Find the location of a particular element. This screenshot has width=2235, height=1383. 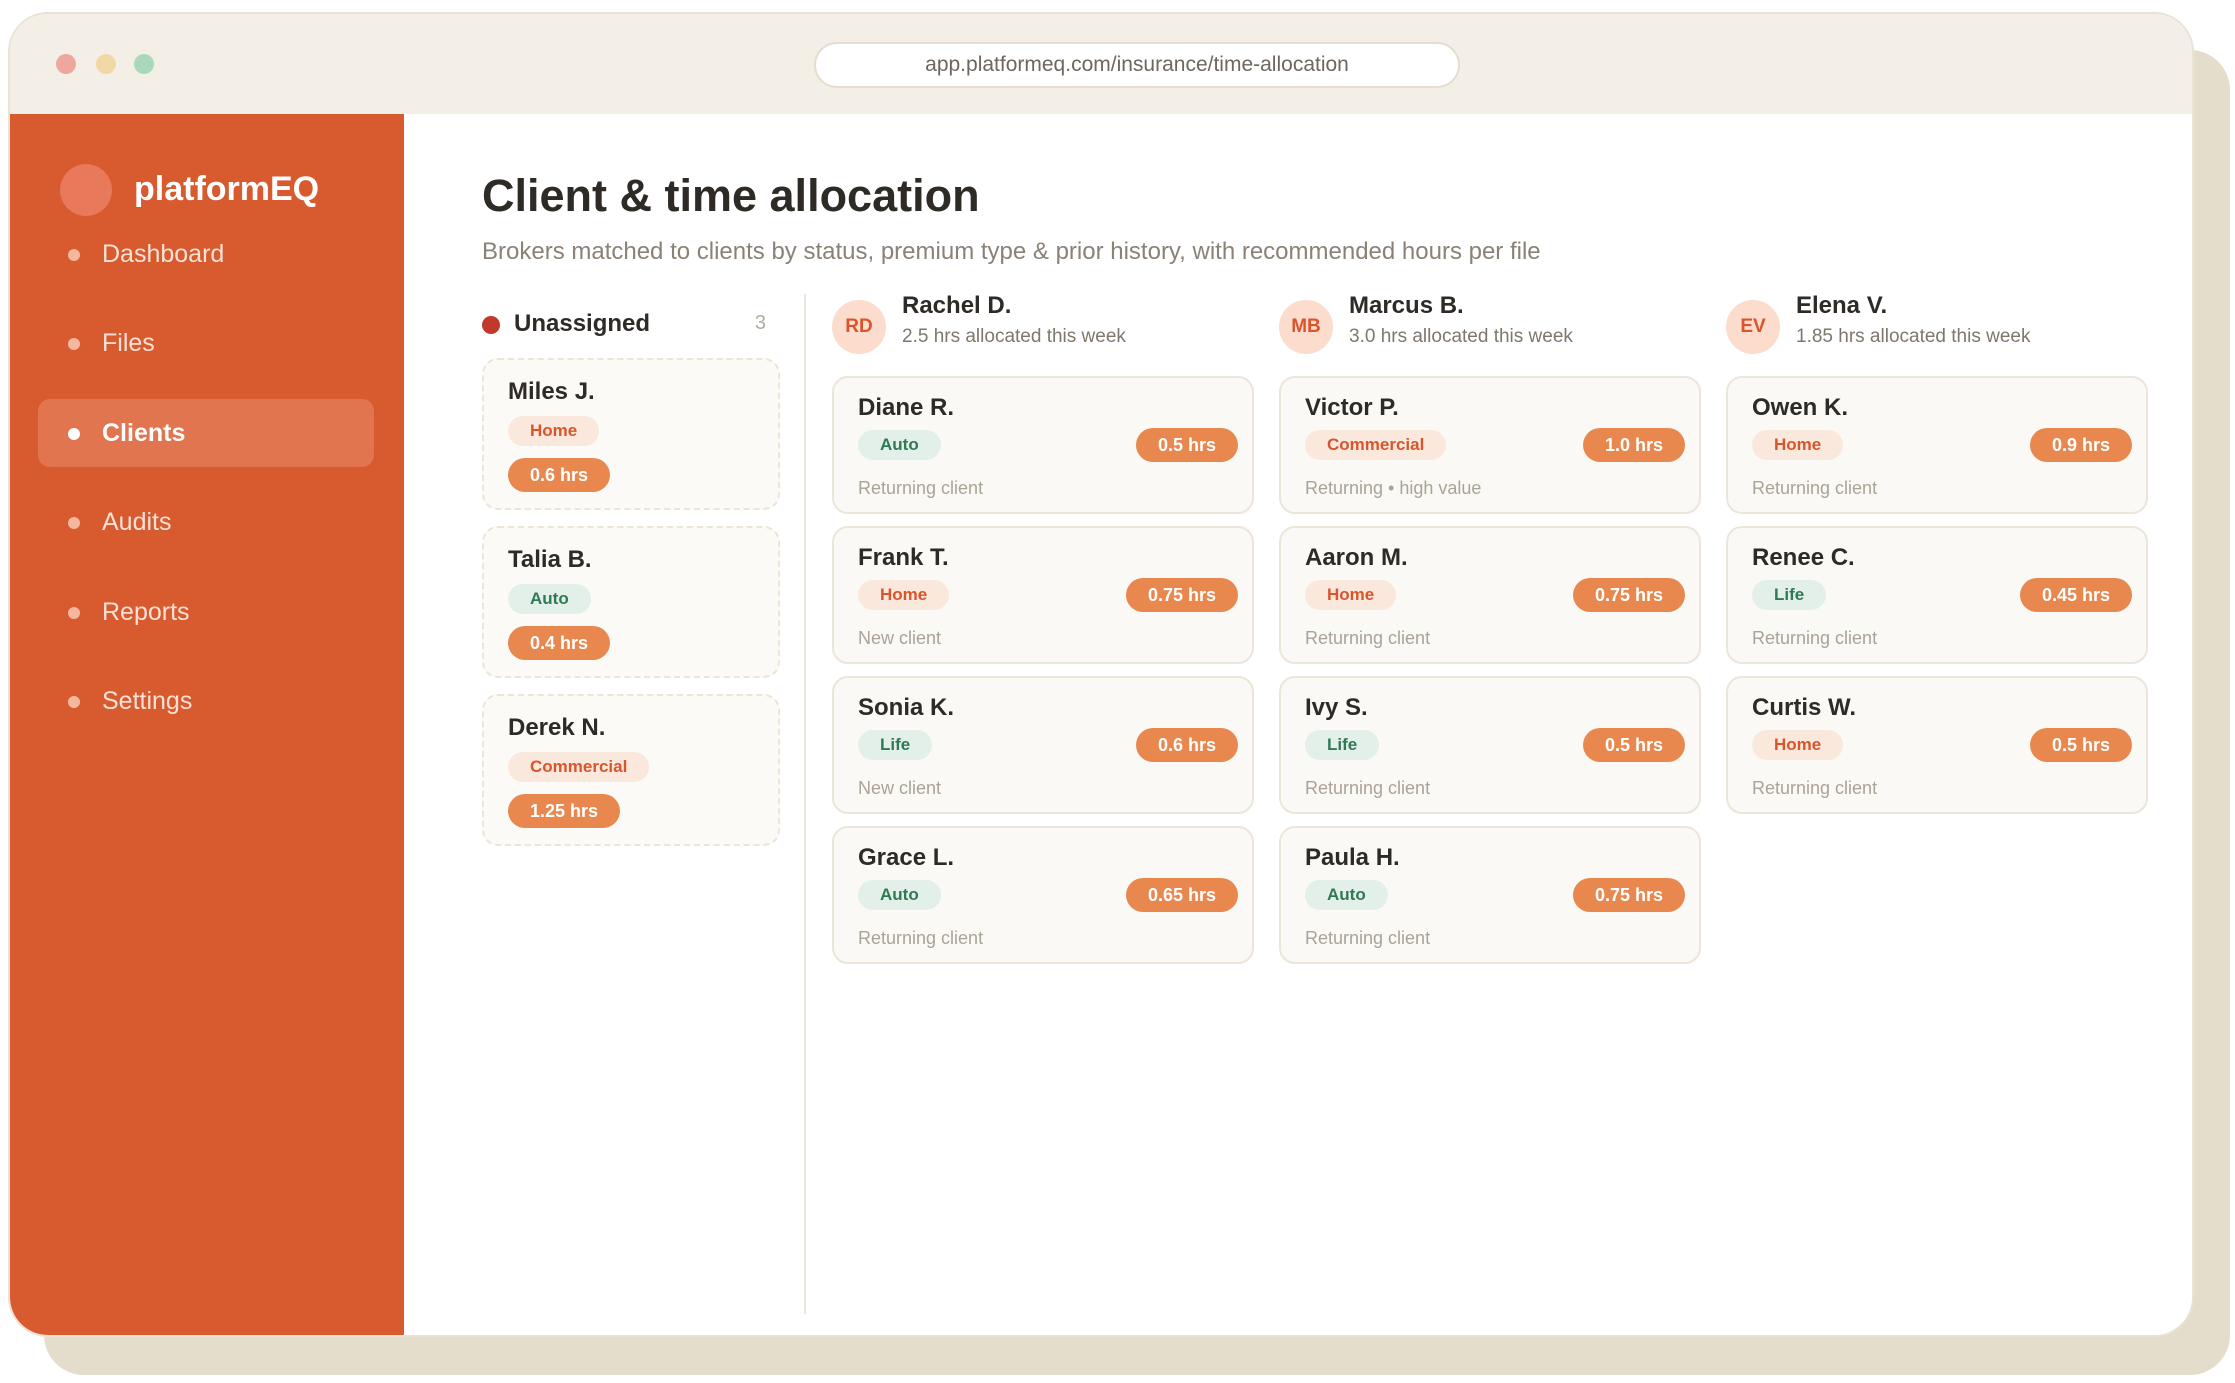

client-card: Paula H. Auto 0.75 hrs Returning client is located at coordinates (1490, 895).